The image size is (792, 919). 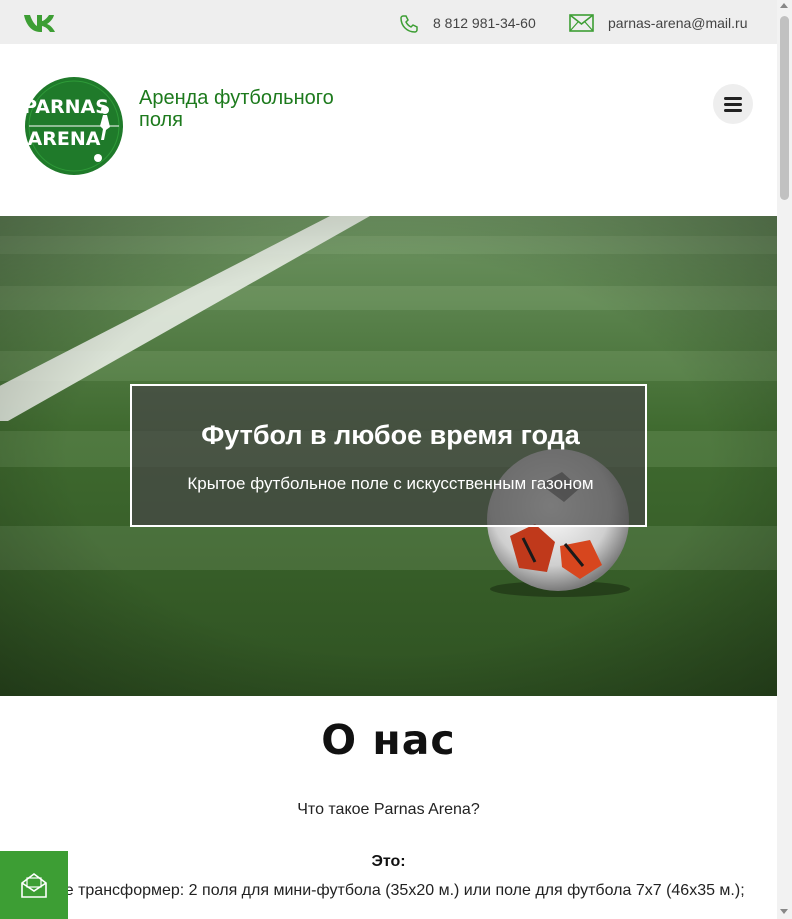 What do you see at coordinates (259, 109) in the screenshot?
I see `site-title: Аренда футбольного поля` at bounding box center [259, 109].